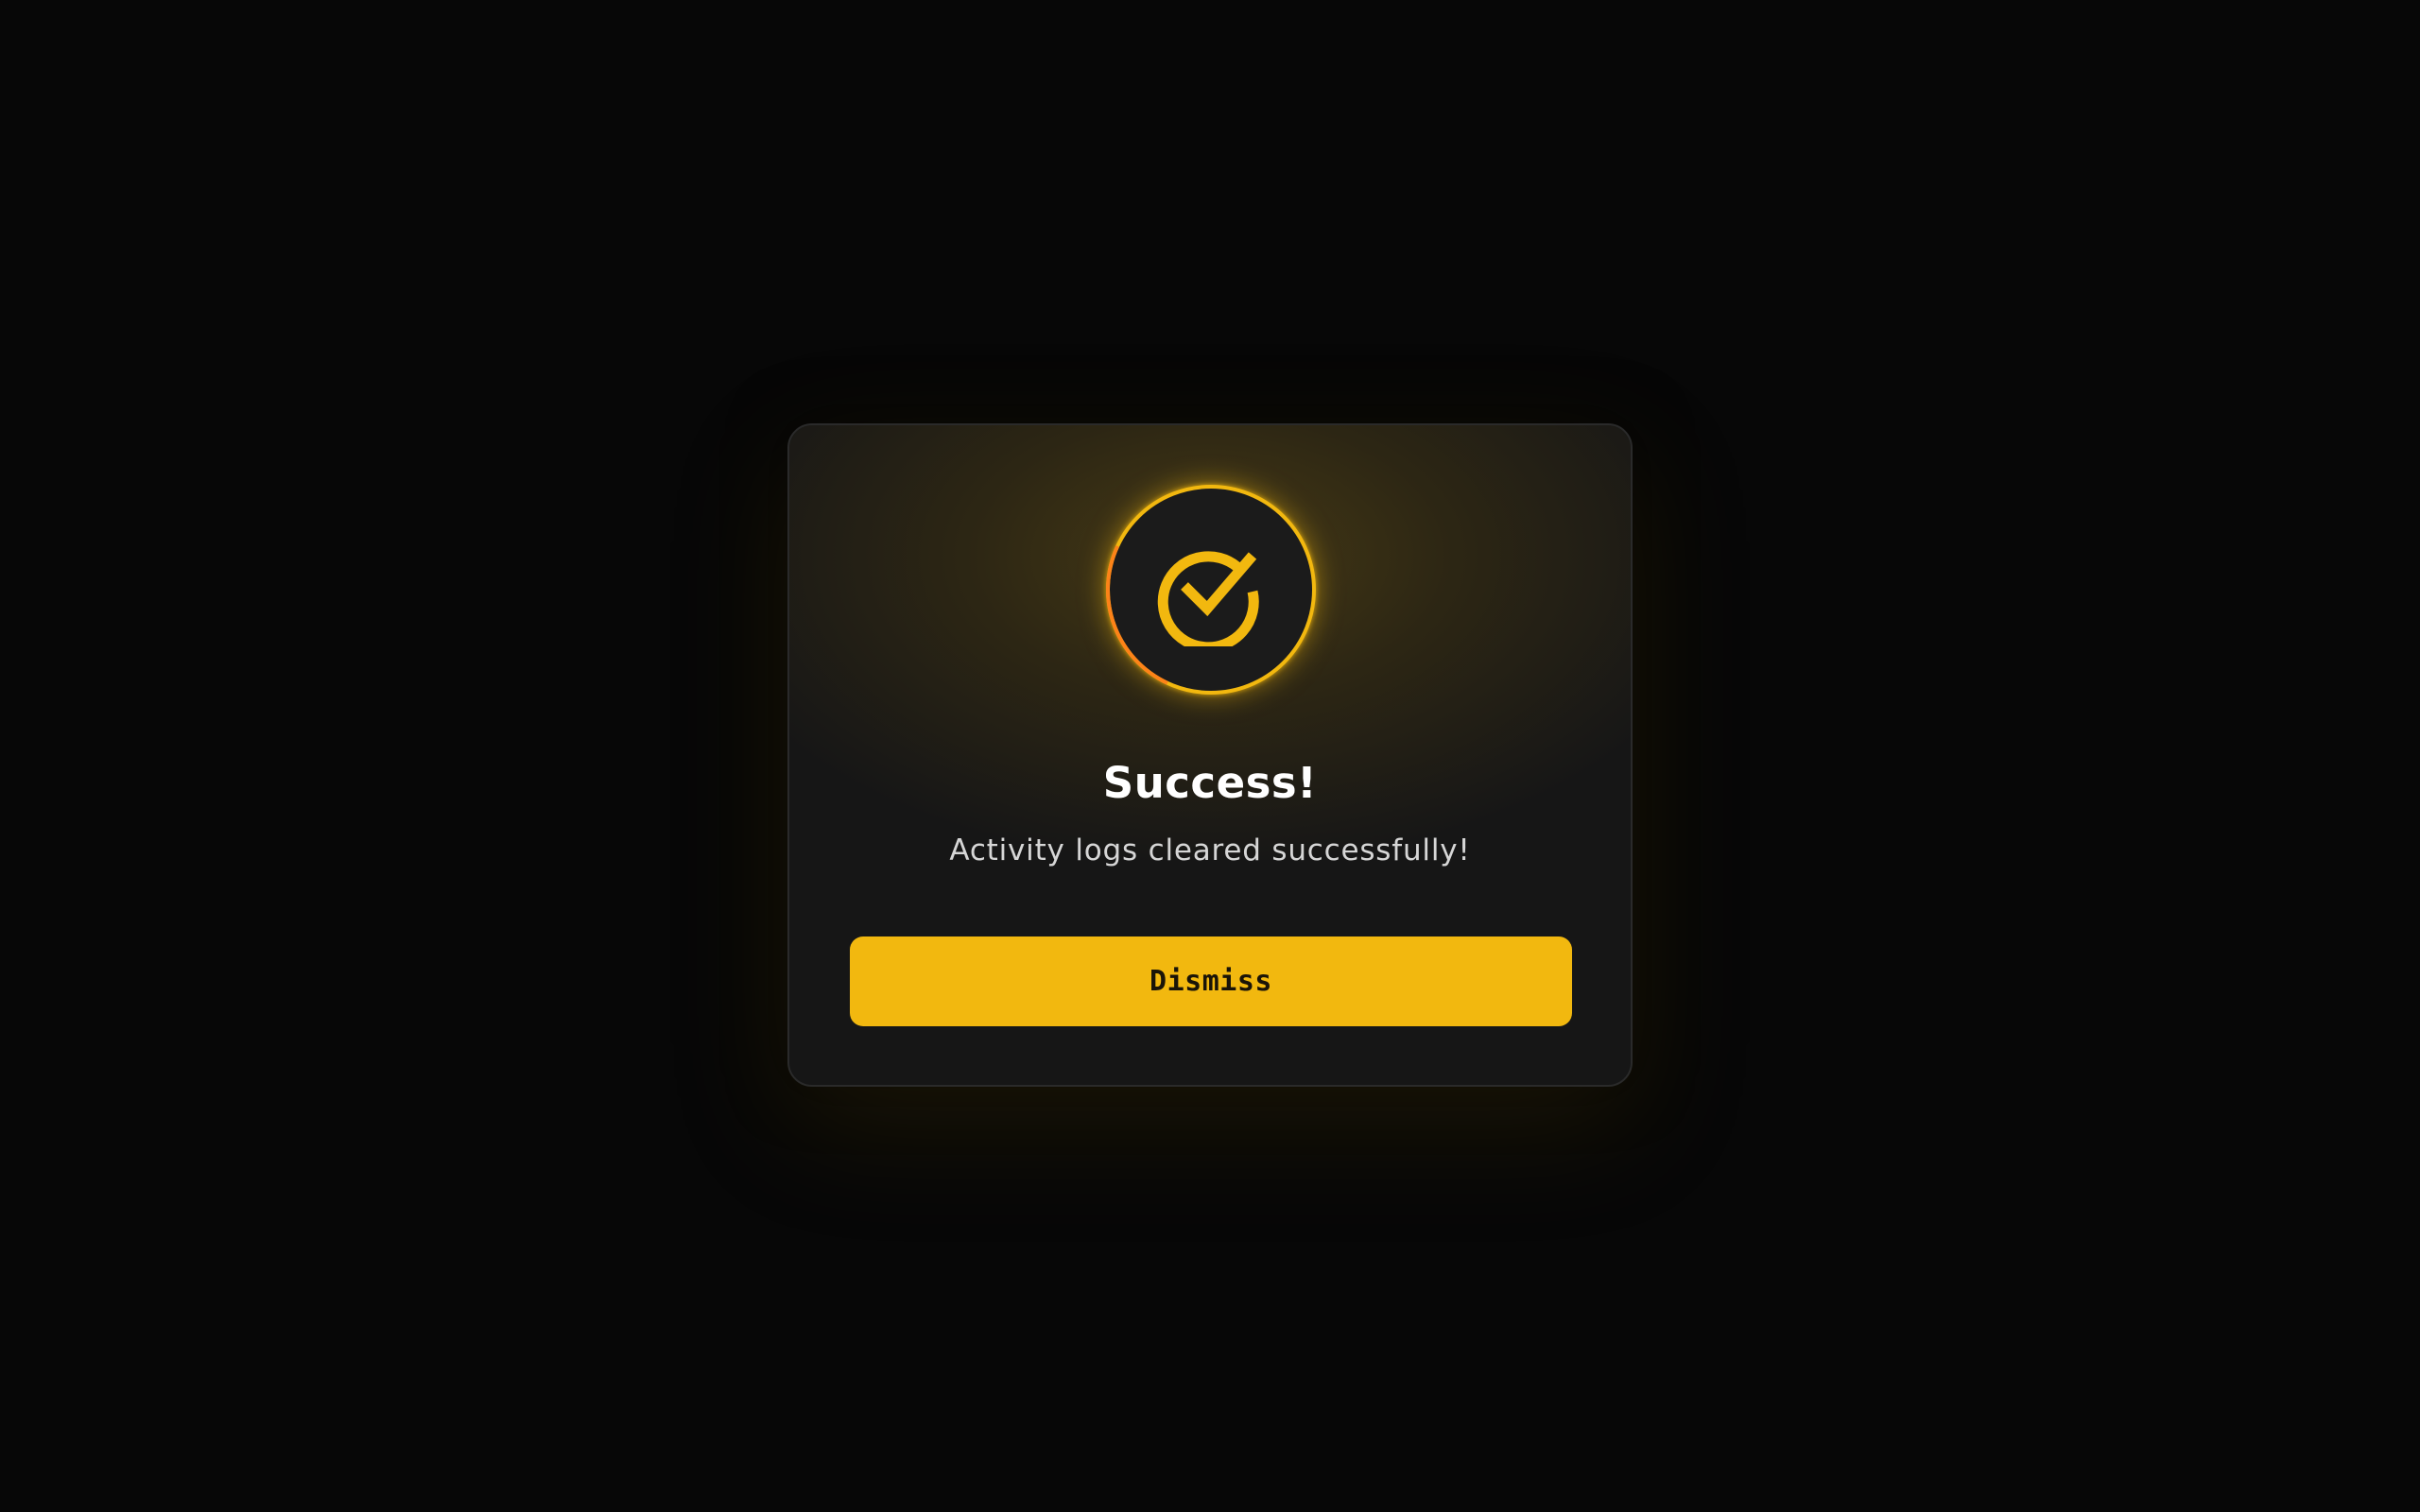 The width and height of the screenshot is (2420, 1512). What do you see at coordinates (1210, 850) in the screenshot?
I see `dialog-message: Activity logs cleared successfully!` at bounding box center [1210, 850].